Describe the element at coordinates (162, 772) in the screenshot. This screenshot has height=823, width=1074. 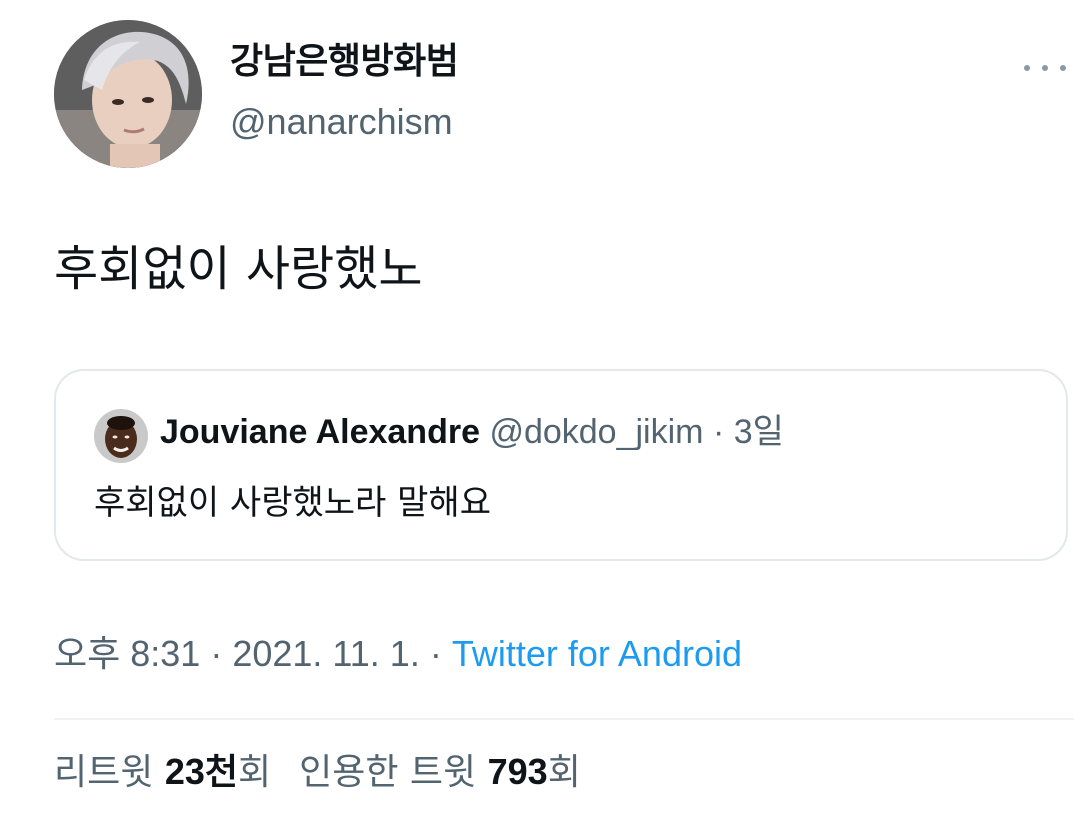
I see `retweets-stat: 리트윗 23천회` at that location.